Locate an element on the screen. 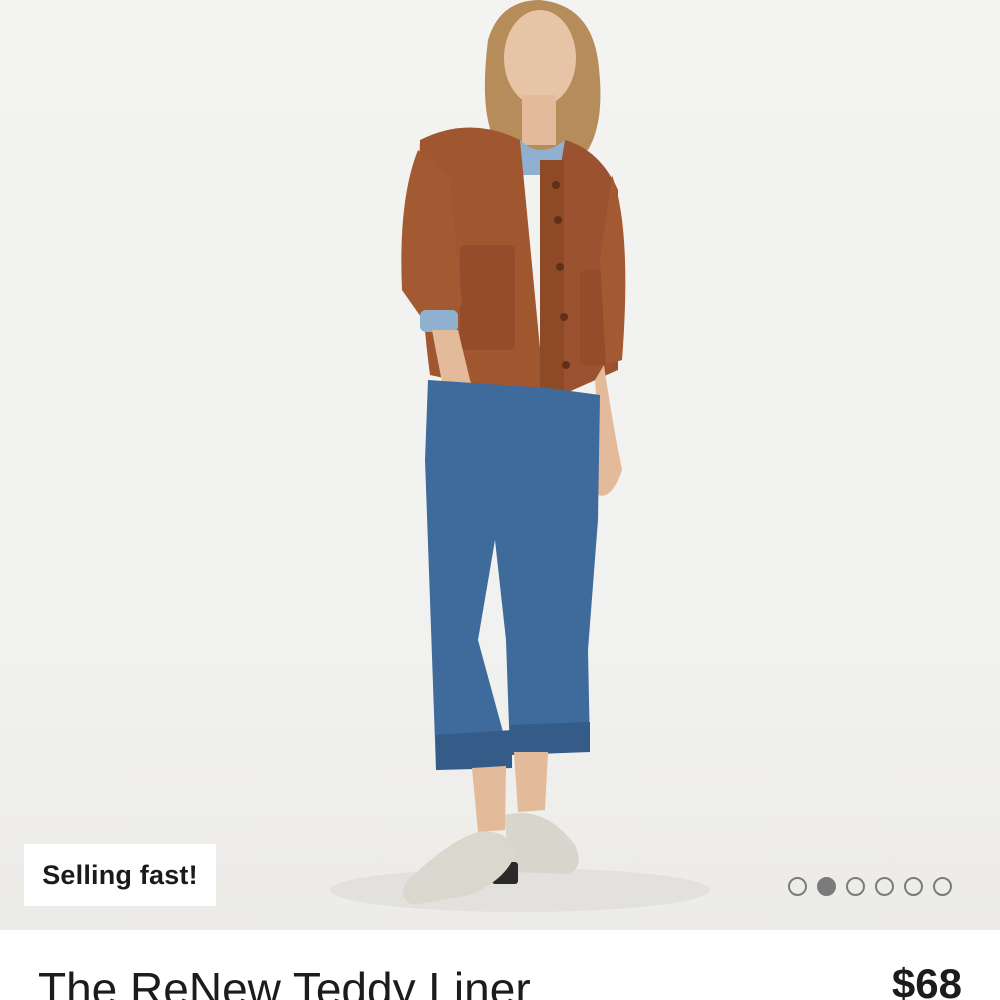 Image resolution: width=1000 pixels, height=1000 pixels. product-title: The ReNew Teddy Liner is located at coordinates (284, 981).